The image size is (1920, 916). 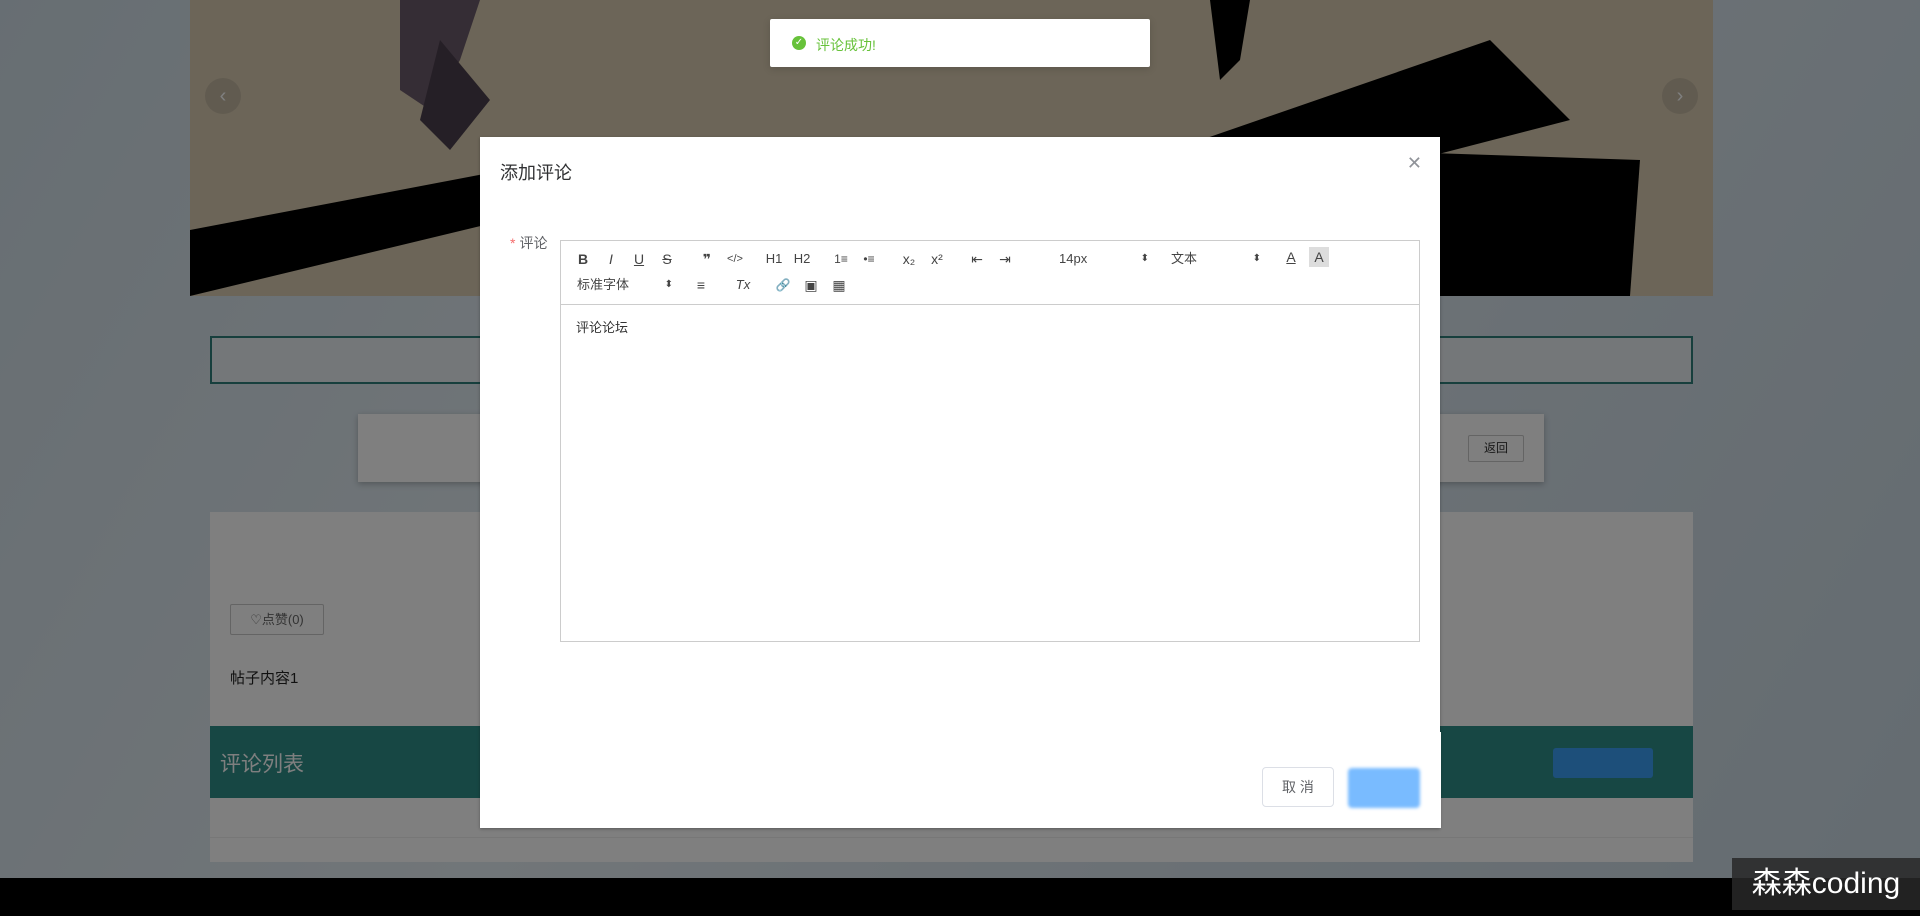 What do you see at coordinates (774, 259) in the screenshot?
I see `header-1-button: H1` at bounding box center [774, 259].